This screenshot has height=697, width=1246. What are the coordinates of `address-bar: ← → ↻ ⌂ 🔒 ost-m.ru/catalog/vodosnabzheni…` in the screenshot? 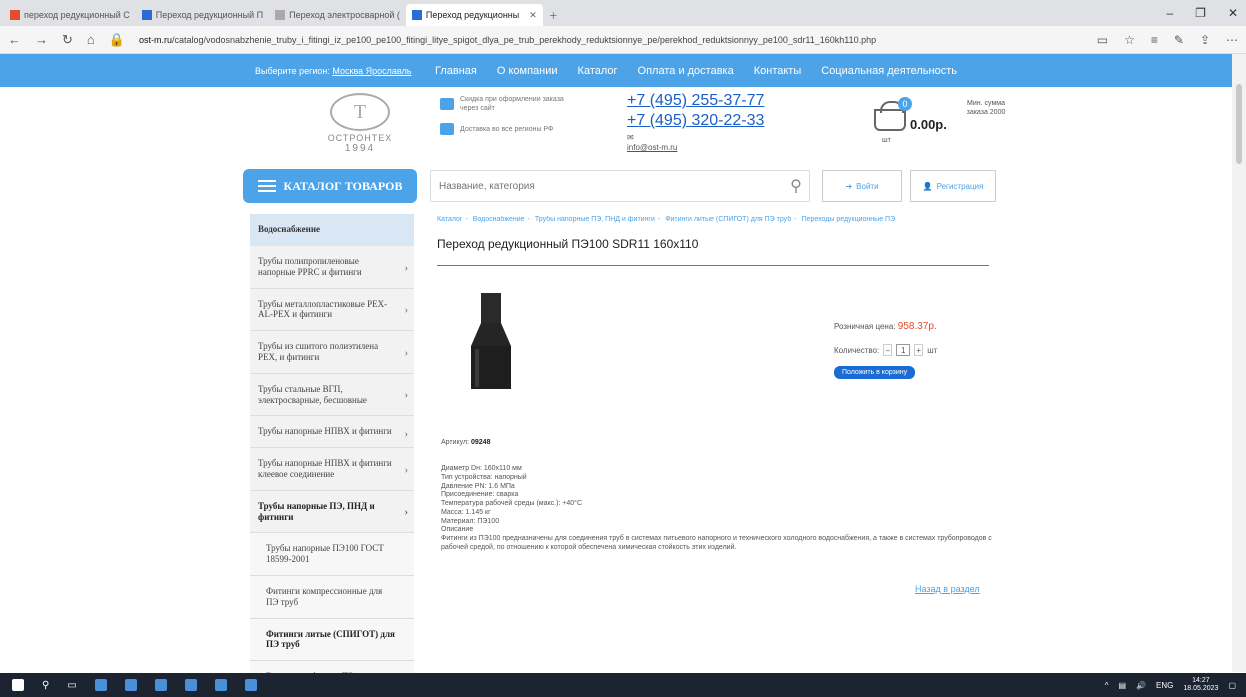 It's located at (623, 40).